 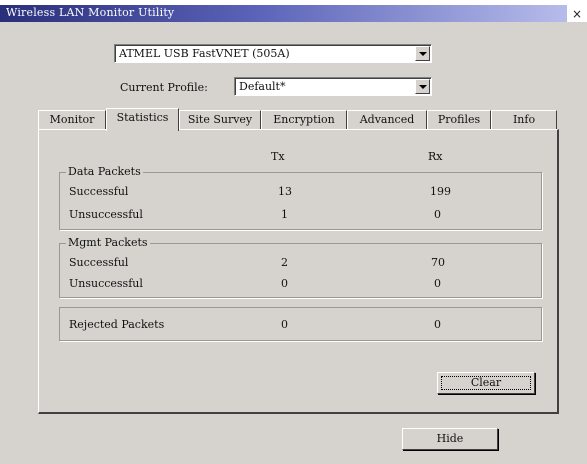 I want to click on tab-statistics: Statistics, so click(x=142, y=119).